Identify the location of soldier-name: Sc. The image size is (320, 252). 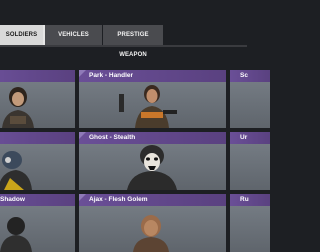
(244, 75).